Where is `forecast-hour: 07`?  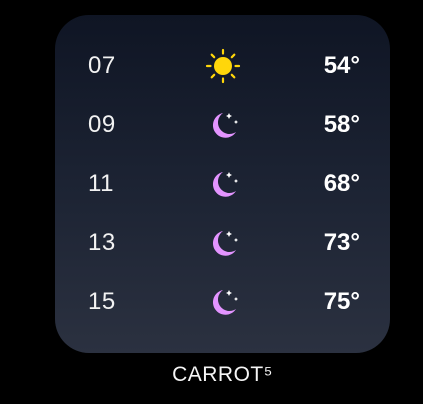
forecast-hour: 07 is located at coordinates (102, 65).